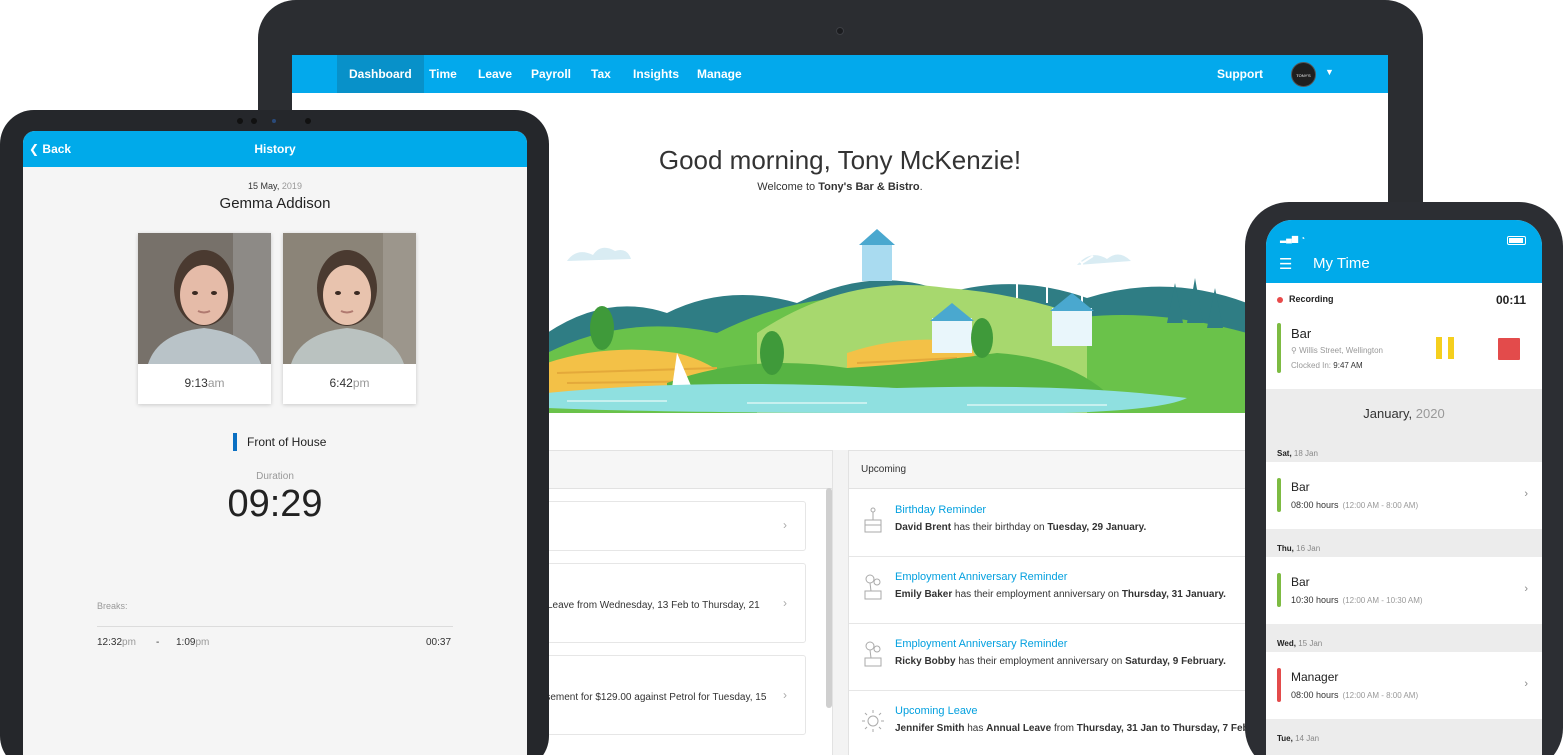 The width and height of the screenshot is (1563, 755). I want to click on chevron-down-icon: ▼, so click(1329, 72).